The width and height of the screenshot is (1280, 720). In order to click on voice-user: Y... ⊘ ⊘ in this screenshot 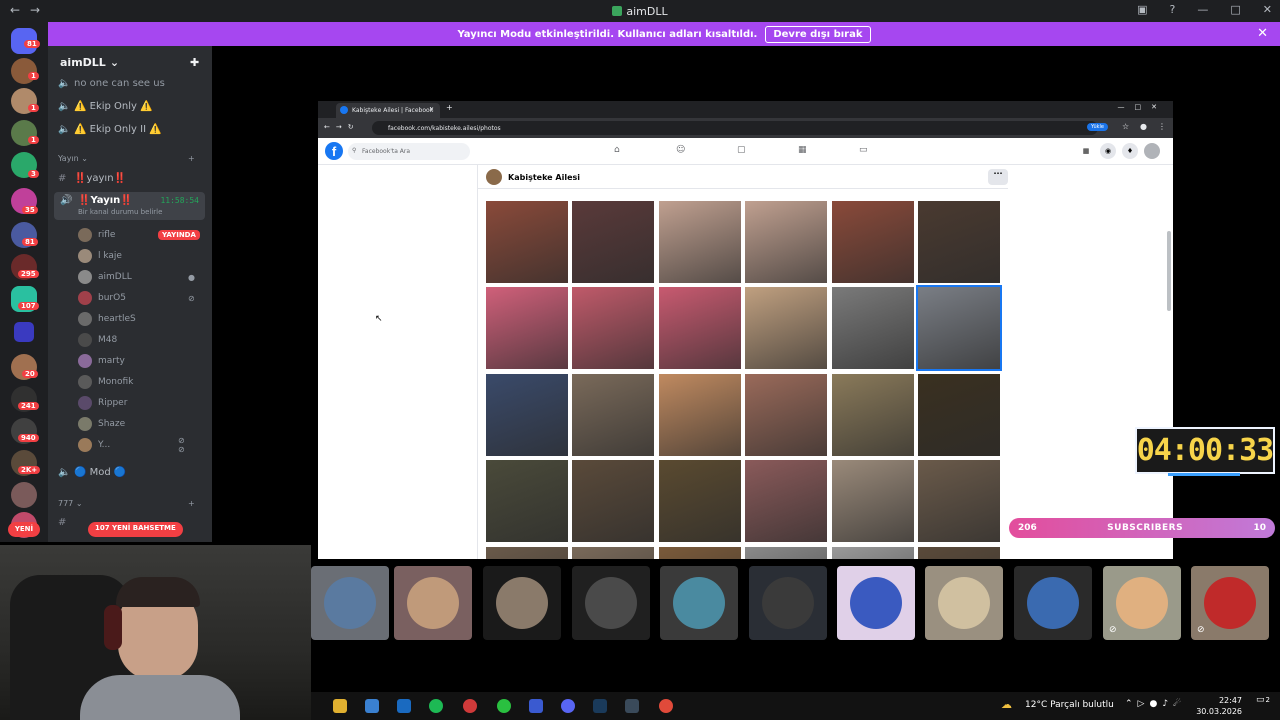, I will do `click(131, 445)`.